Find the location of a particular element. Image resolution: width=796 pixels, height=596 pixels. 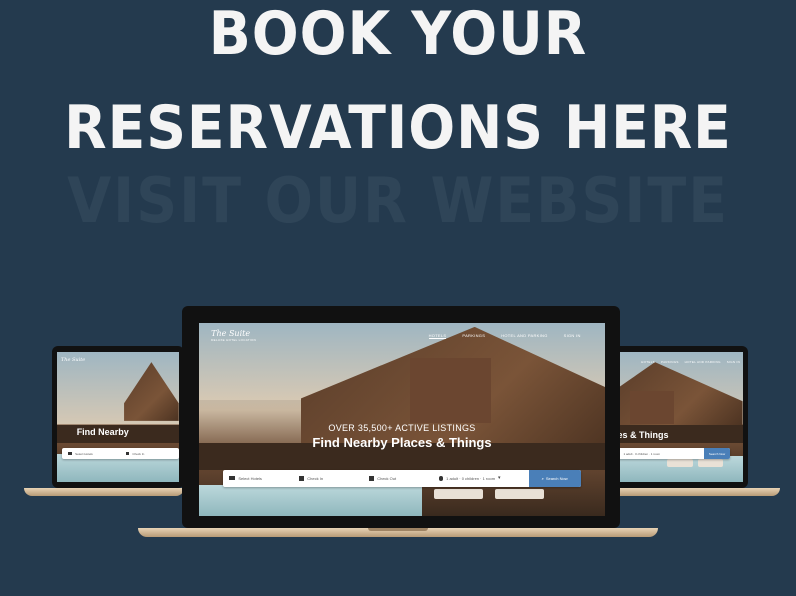

hero-subtitle: OVER 35,500+ ACTIVE LISTINGS is located at coordinates (402, 428).